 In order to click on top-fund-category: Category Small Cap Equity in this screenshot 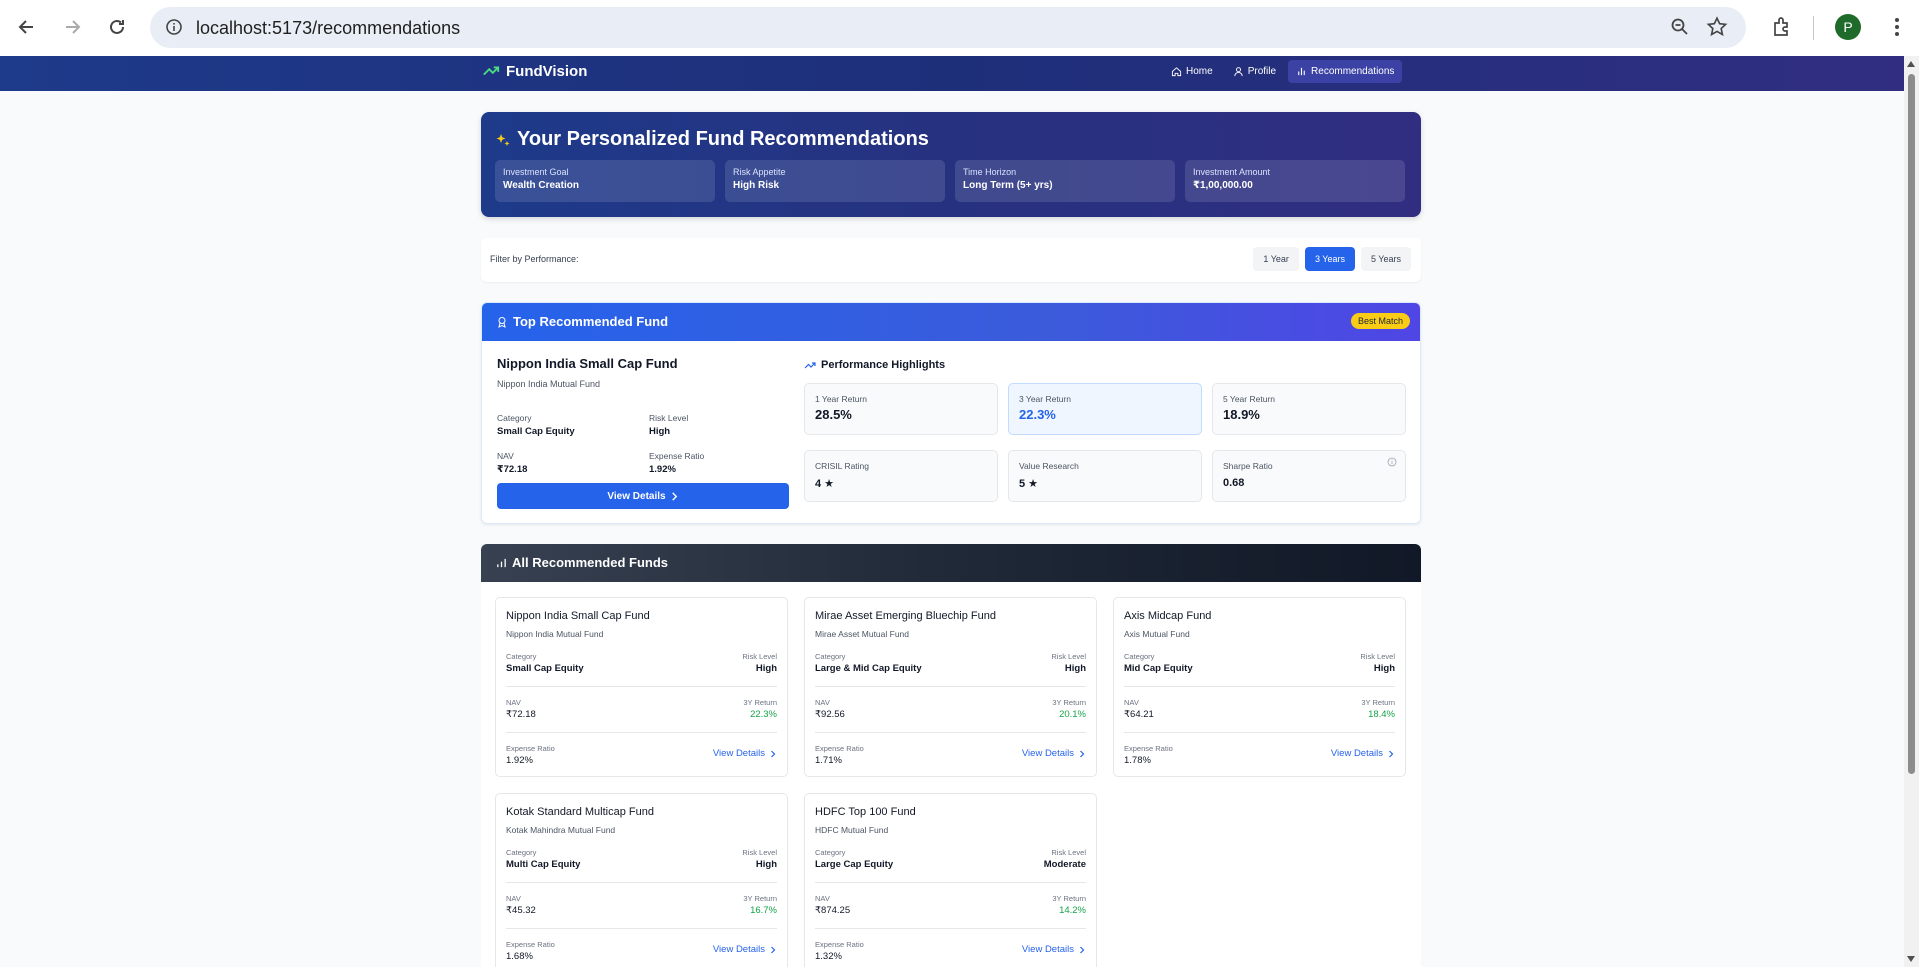, I will do `click(536, 425)`.